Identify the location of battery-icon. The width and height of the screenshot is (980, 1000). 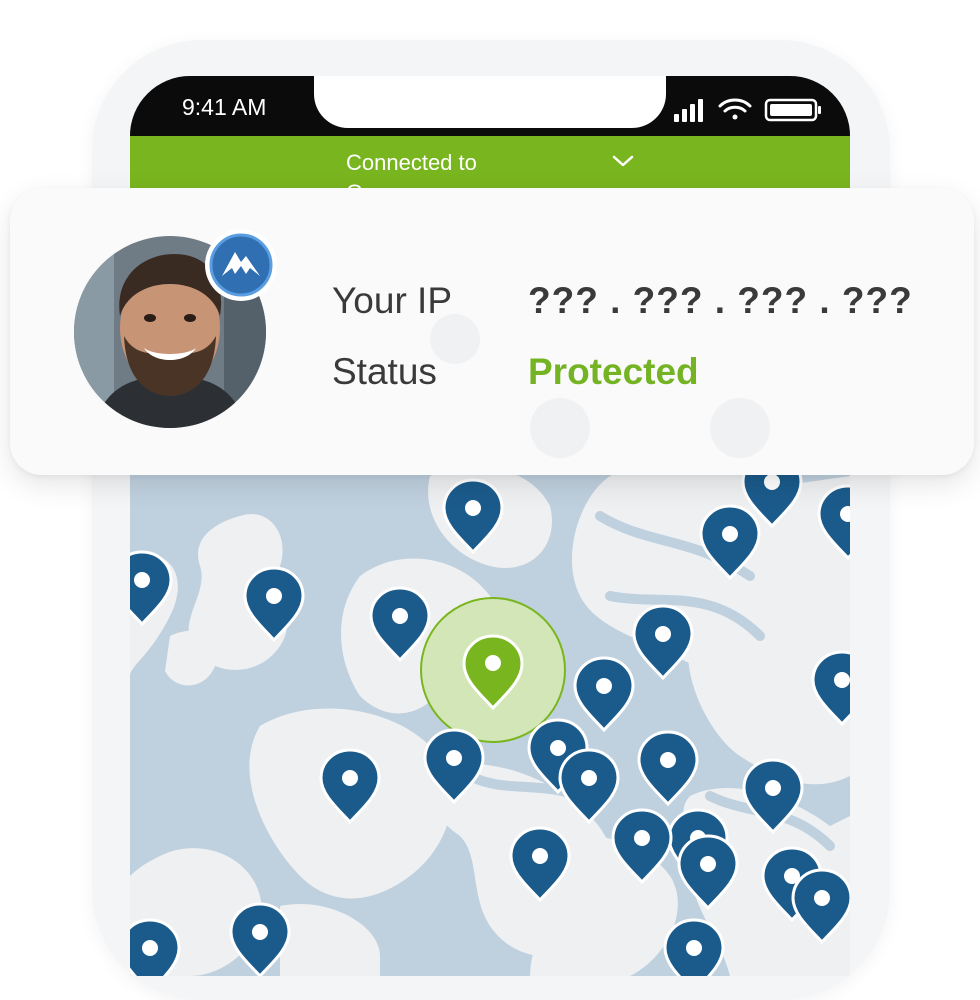
(792, 110).